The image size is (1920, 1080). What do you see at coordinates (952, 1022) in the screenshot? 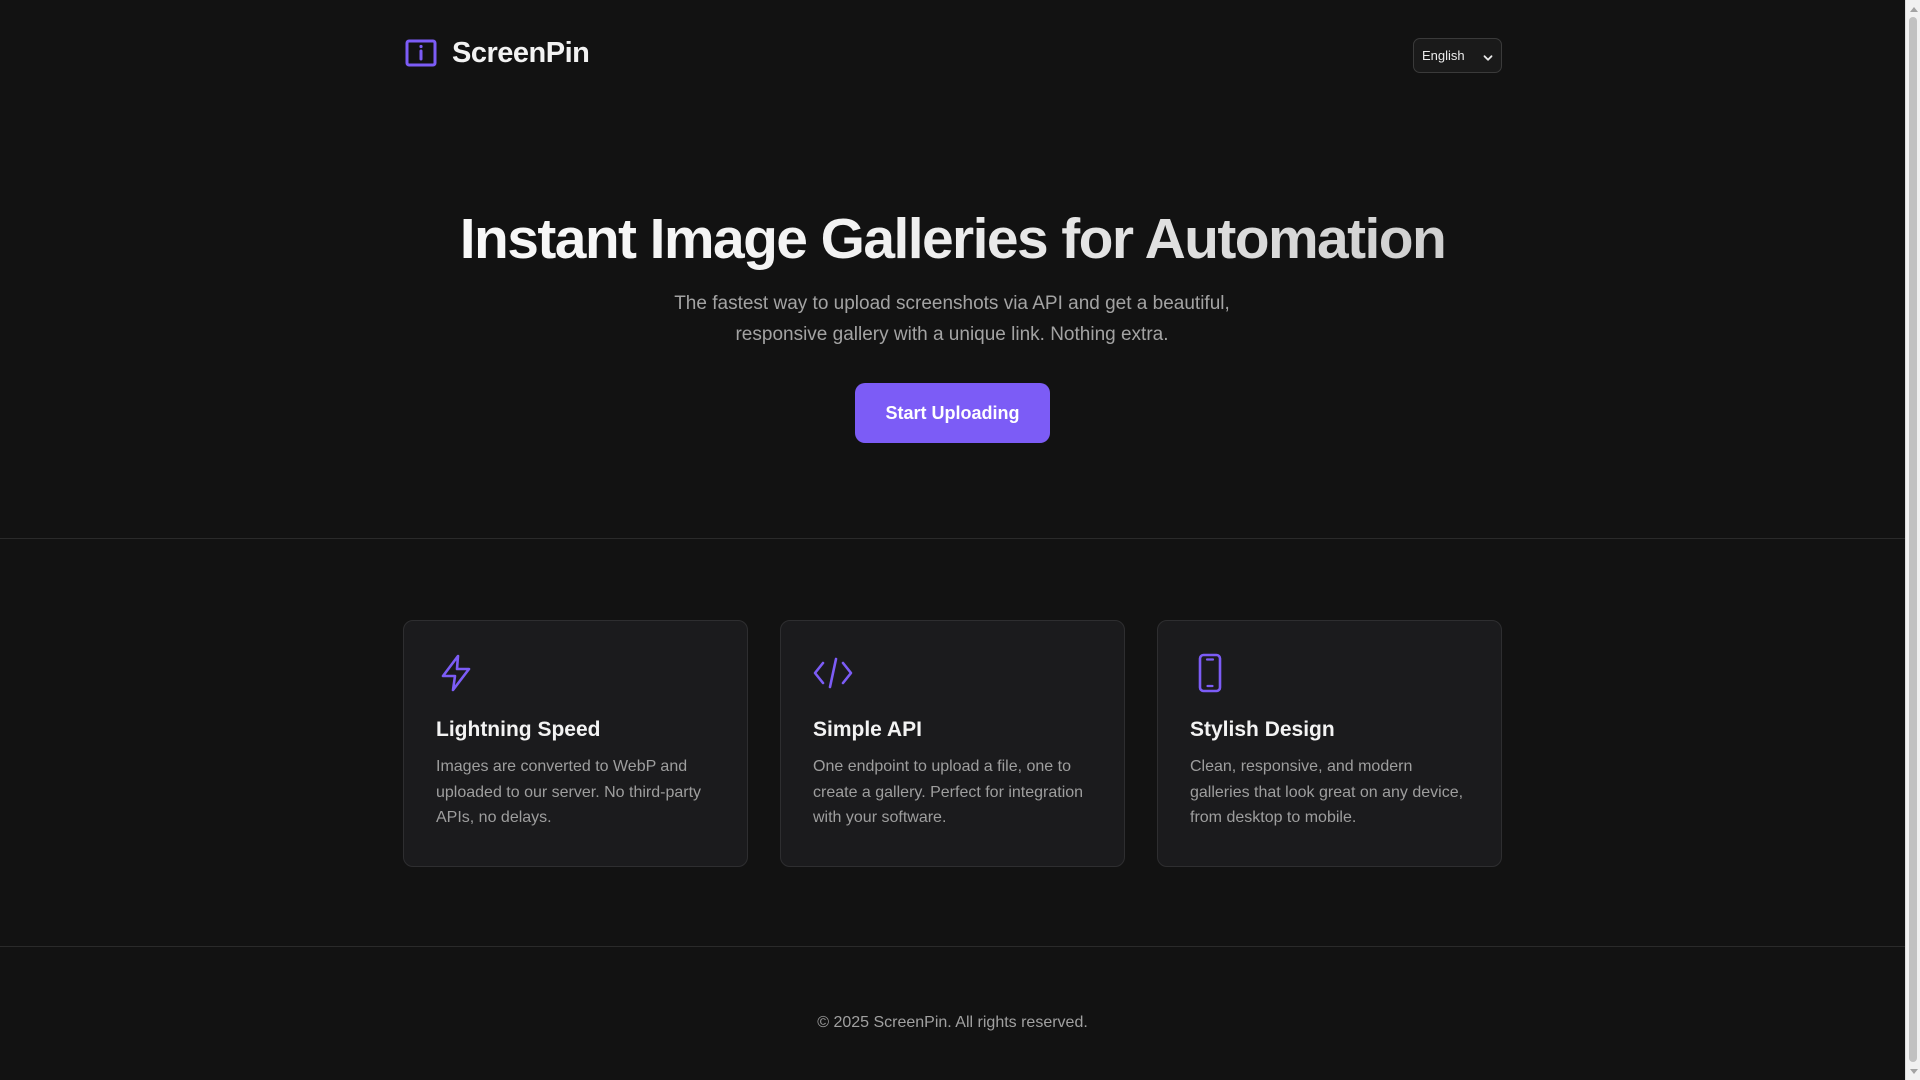
I see `copyright-text: © 2025 ScreenPin. All rights reserved.` at bounding box center [952, 1022].